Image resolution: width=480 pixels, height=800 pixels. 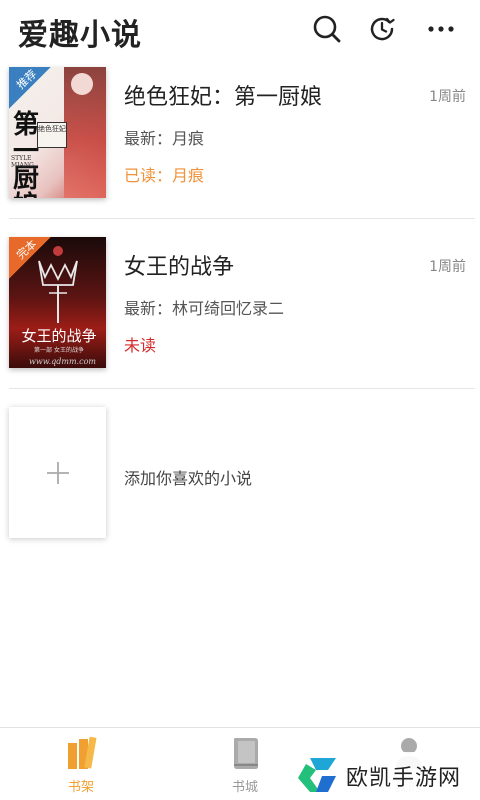 What do you see at coordinates (204, 308) in the screenshot?
I see `book-latest-chapter: 最新：林可绮回忆录二` at bounding box center [204, 308].